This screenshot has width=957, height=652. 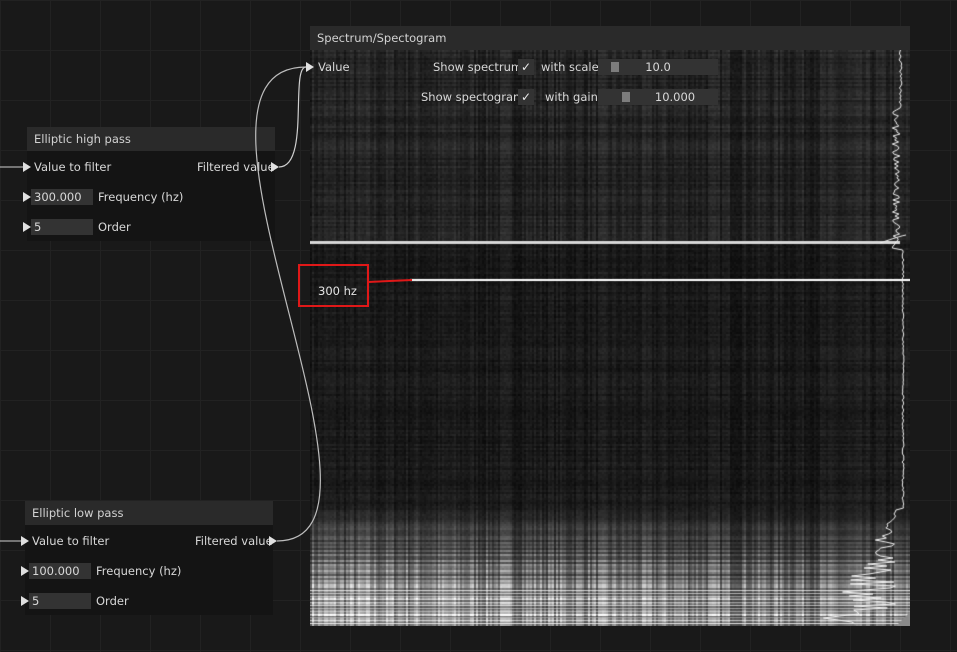 What do you see at coordinates (292, 117) in the screenshot?
I see `high-pass-to-spectrum-wire` at bounding box center [292, 117].